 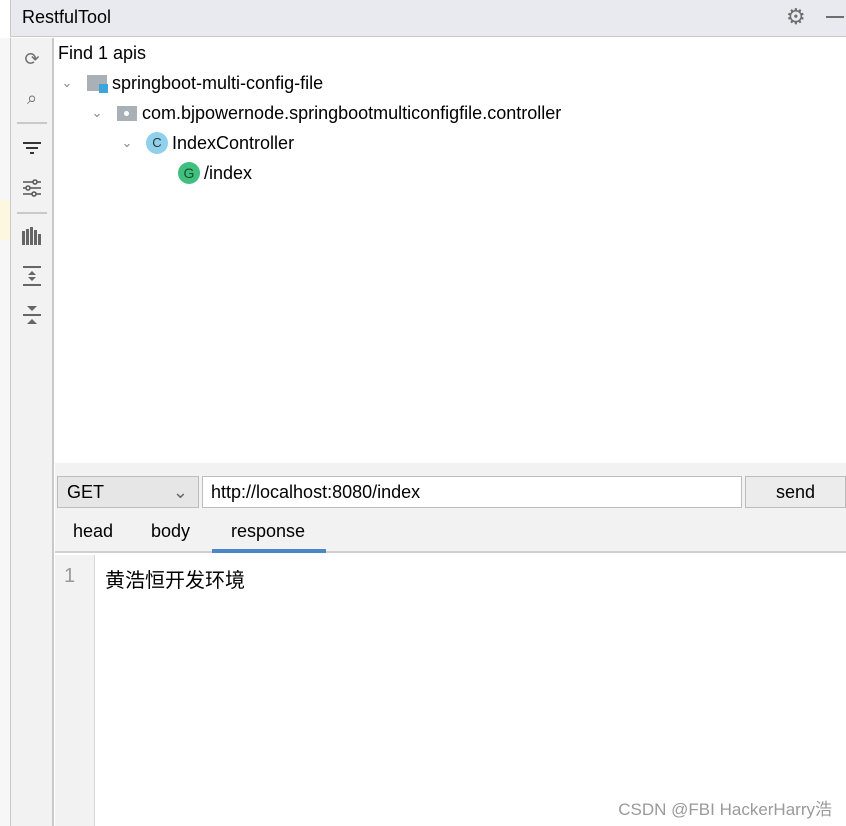 I want to click on class-icon: C, so click(x=157, y=143).